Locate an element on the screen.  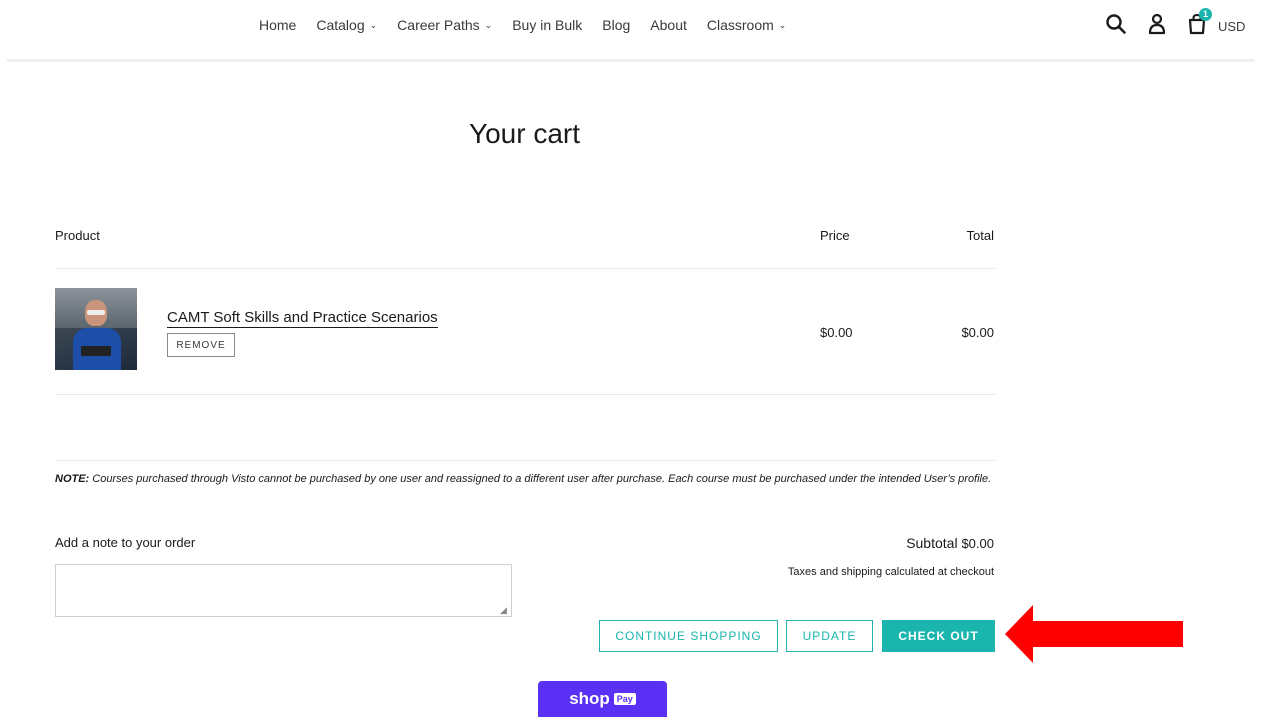
checkout-button: CHECK OUT is located at coordinates (938, 636).